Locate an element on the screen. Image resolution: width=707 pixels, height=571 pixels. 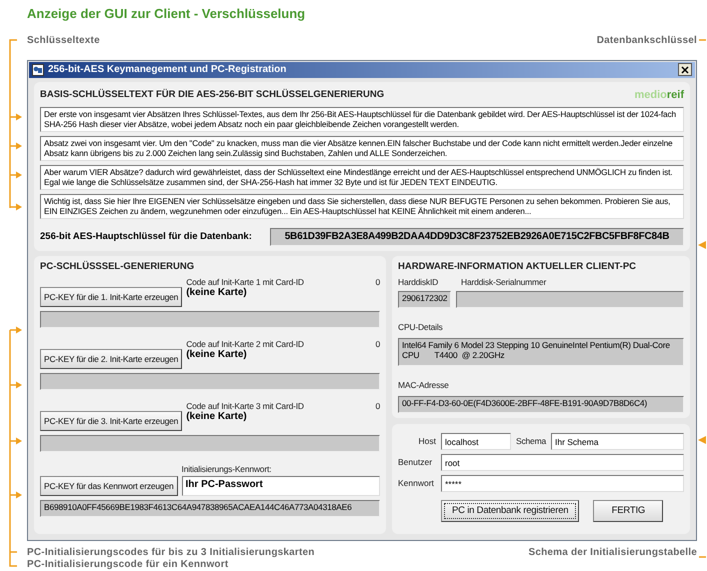
cpu-field: Intel64 Family 6 Model 23 Stepping 10 GenuineIntel Pentium(R) Dual-Core CPU T4400 @ 2.20GHz is located at coordinates (541, 352).